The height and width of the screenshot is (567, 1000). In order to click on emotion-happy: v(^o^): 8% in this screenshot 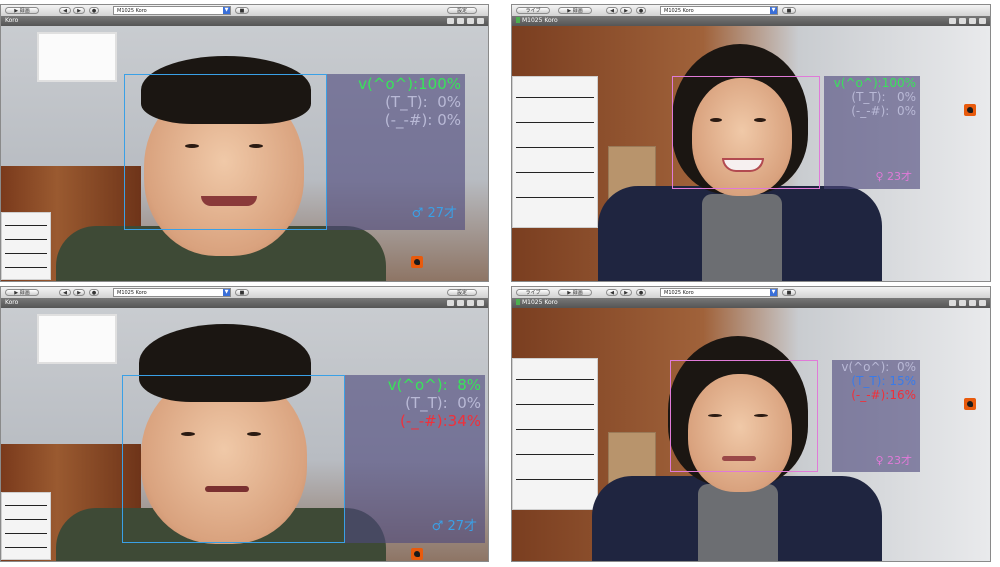, I will do `click(434, 385)`.